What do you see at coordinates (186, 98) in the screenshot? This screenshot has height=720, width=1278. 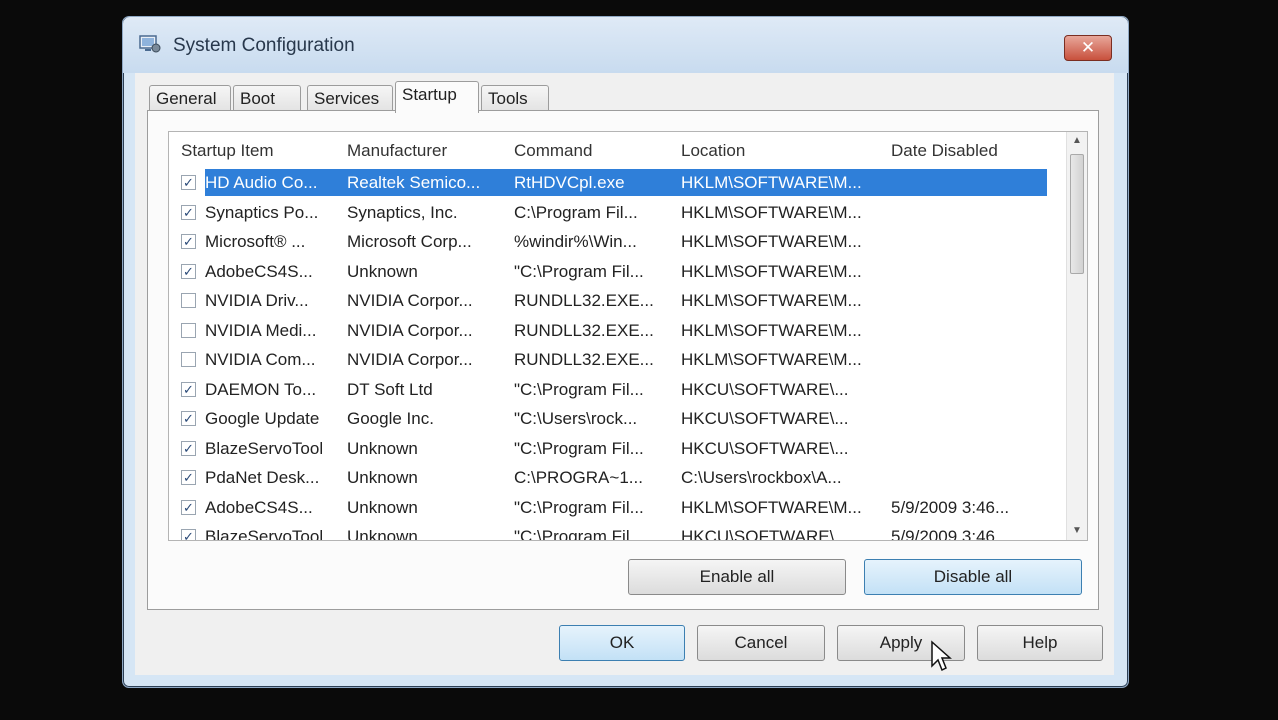 I see `tab-label: General` at bounding box center [186, 98].